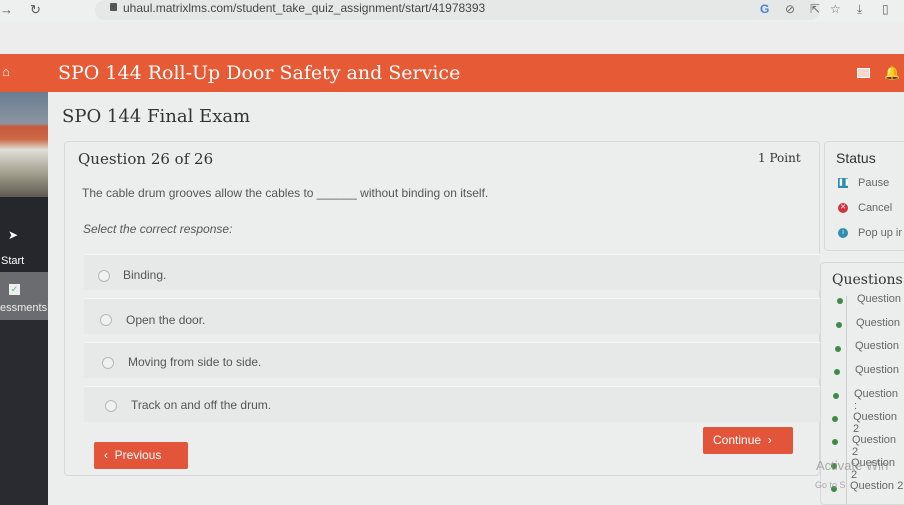 The image size is (904, 505). Describe the element at coordinates (863, 73) in the screenshot. I see `mail-icon` at that location.